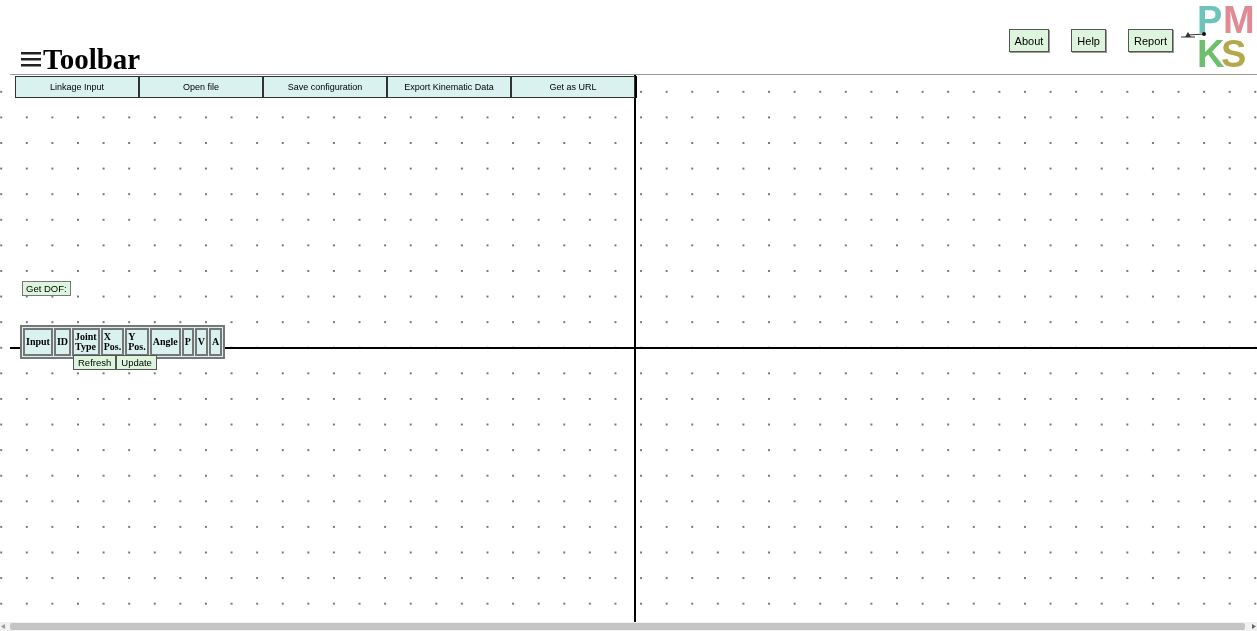  I want to click on scroll-right-icon, so click(1253, 626).